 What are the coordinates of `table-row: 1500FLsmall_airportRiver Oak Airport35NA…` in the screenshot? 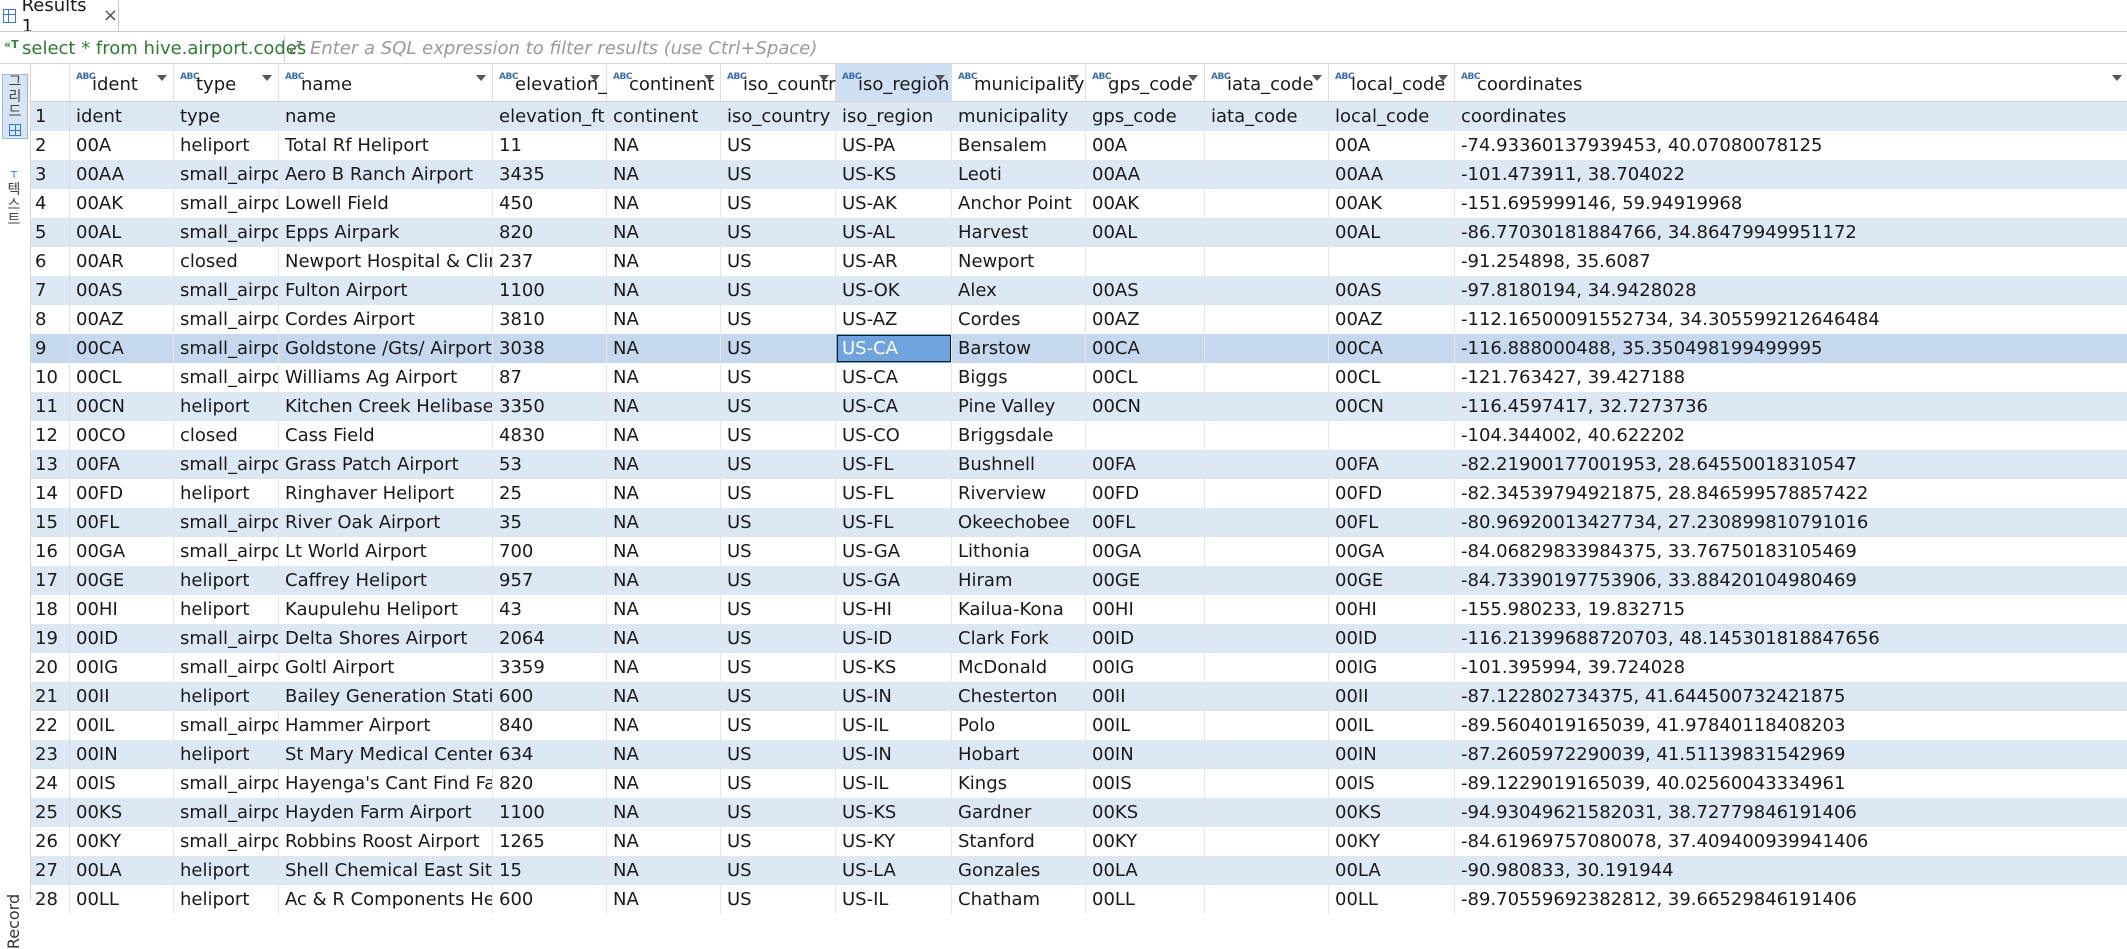 It's located at (1079, 522).